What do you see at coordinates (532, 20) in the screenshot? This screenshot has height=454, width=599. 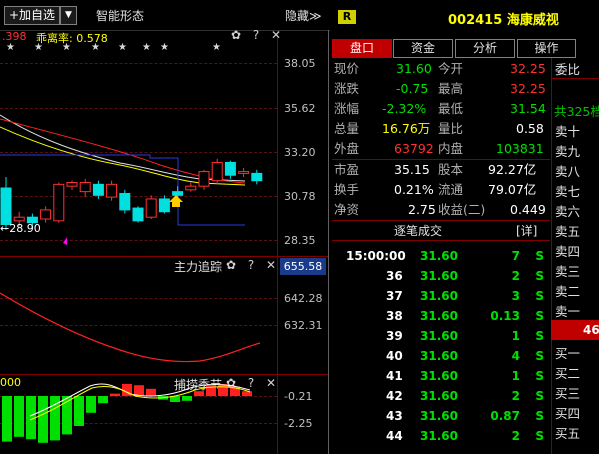 I see `stock-name: 海康威视` at bounding box center [532, 20].